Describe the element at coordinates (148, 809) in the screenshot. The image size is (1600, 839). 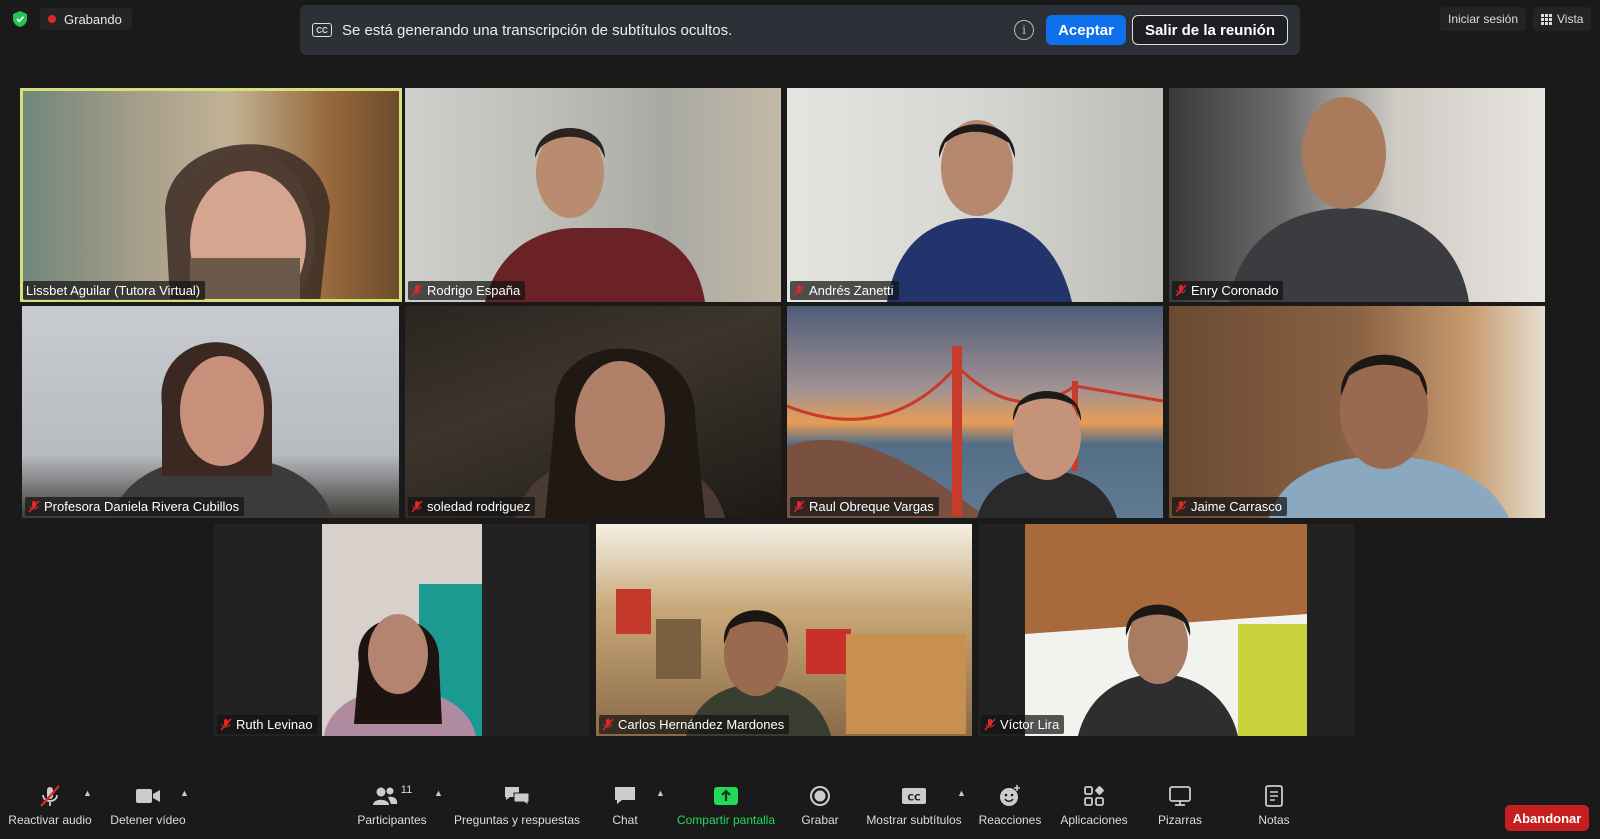
I see `stop-video-button: Detener vídeo` at that location.